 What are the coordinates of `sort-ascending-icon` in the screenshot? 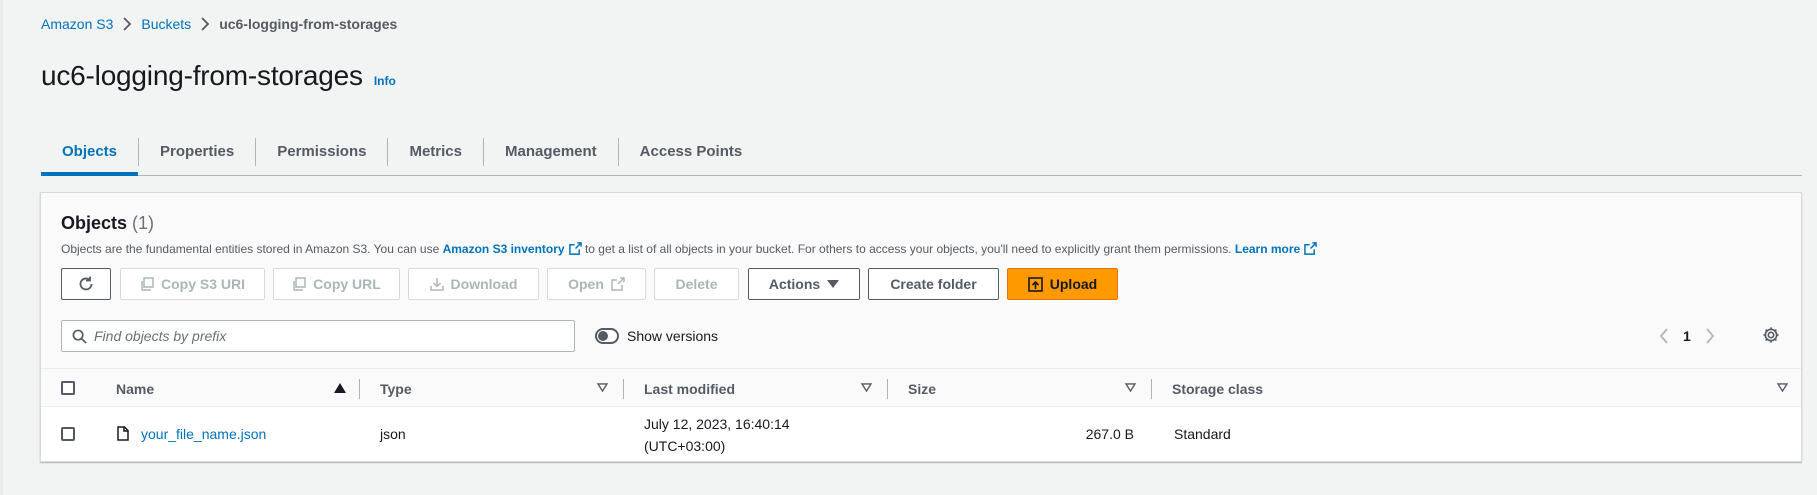 It's located at (340, 388).